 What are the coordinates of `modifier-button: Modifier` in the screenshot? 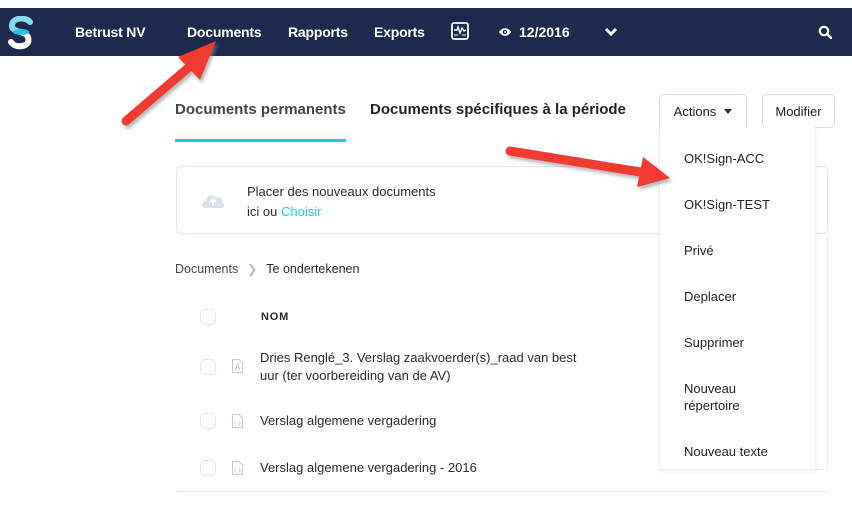 It's located at (798, 111).